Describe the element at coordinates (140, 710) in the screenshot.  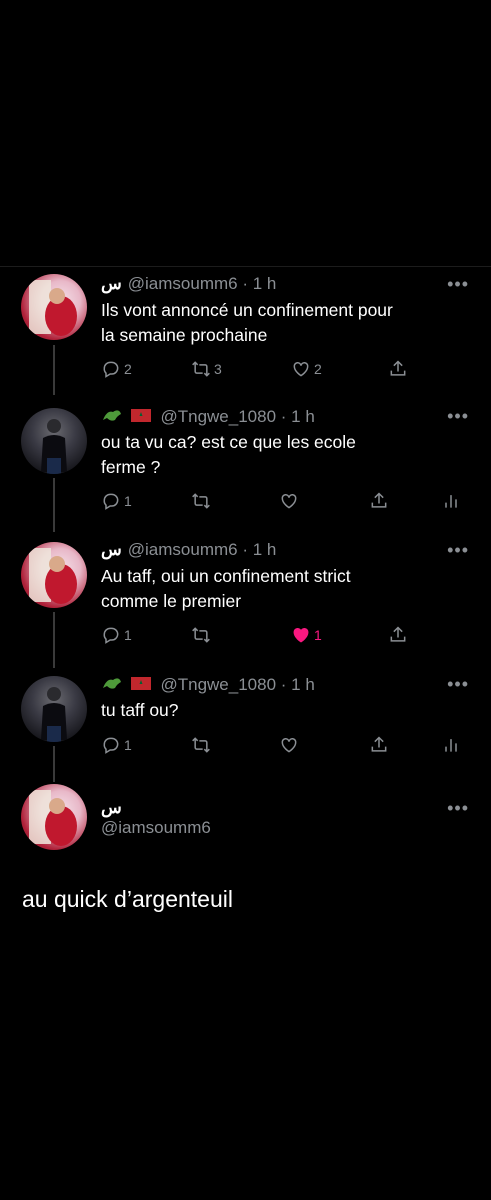
I see `tweet-text-line: tu taff ou?` at that location.